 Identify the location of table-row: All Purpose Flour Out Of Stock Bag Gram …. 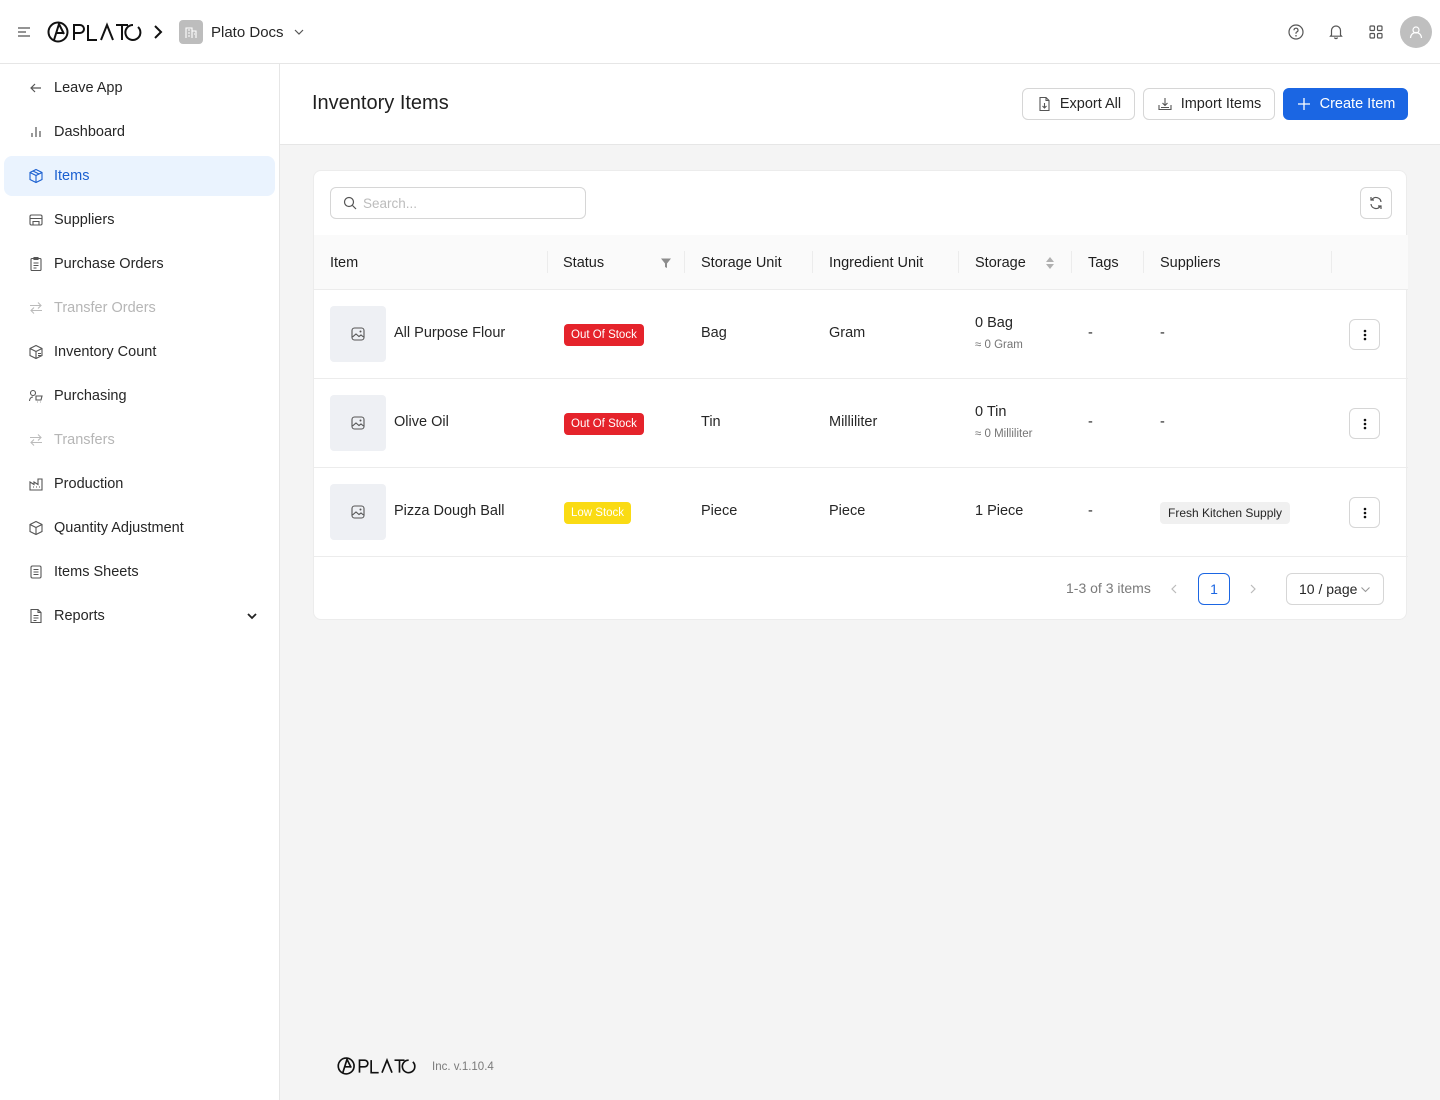
(861, 334).